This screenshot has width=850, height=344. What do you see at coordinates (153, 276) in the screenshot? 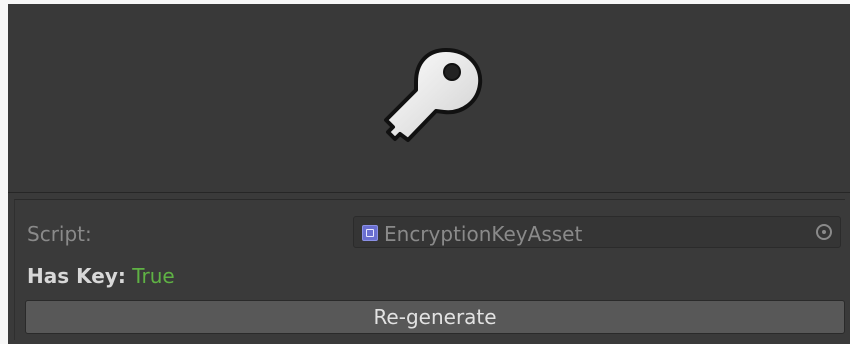
I see `has-key-value: True` at bounding box center [153, 276].